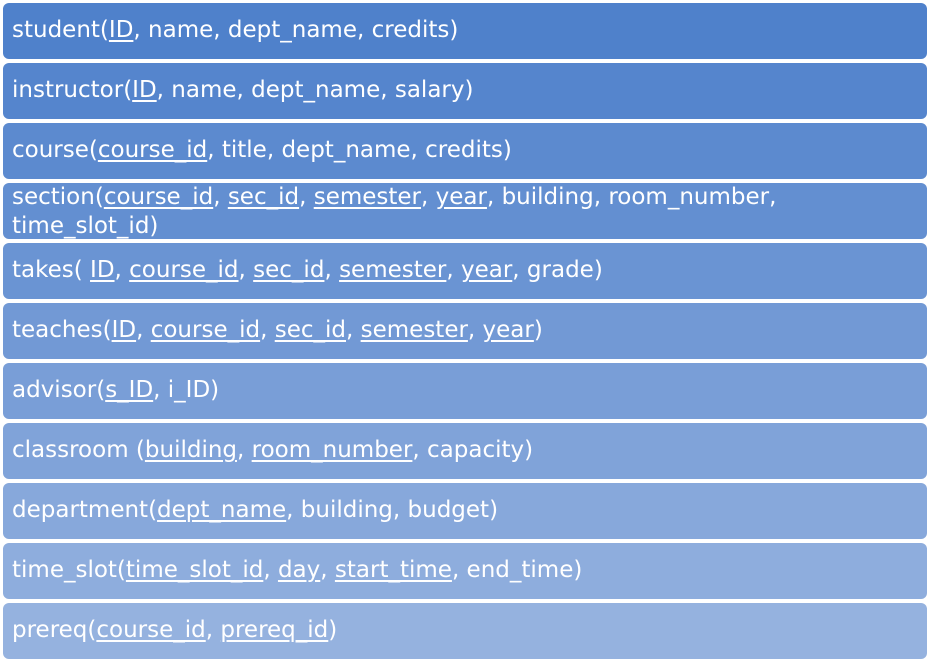  I want to click on relation-text: teaches(, so click(62, 330).